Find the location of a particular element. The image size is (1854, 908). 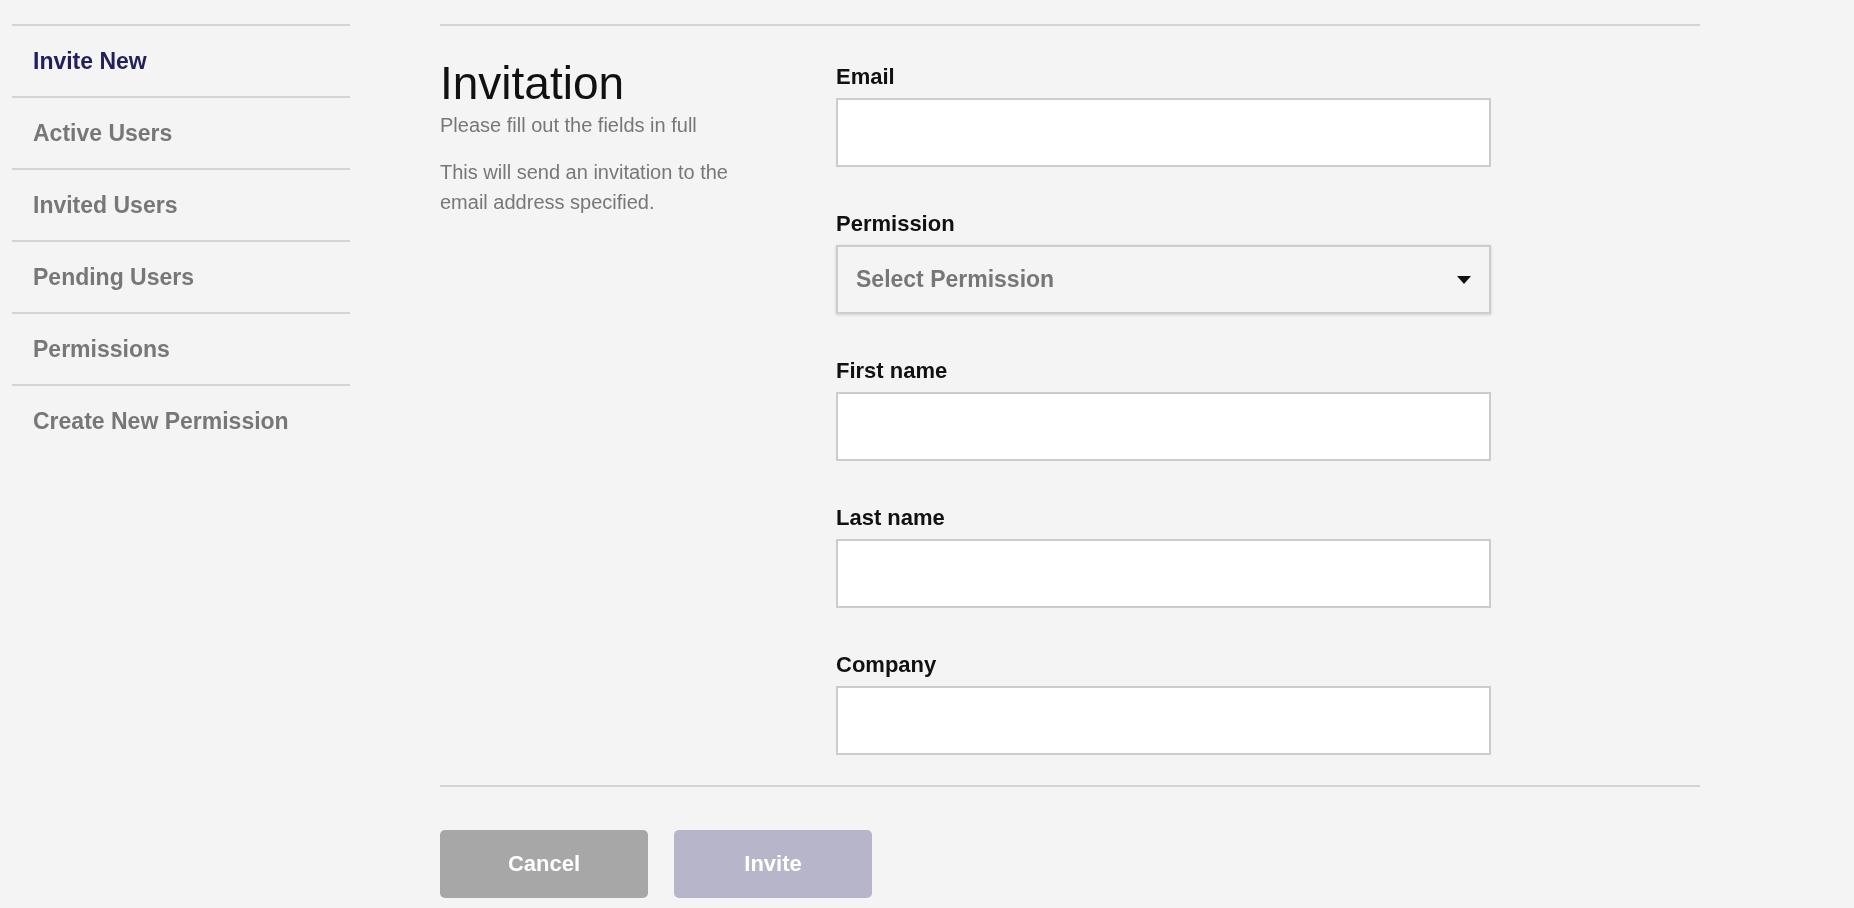

sidebar-item: Invite New is located at coordinates (181, 62).